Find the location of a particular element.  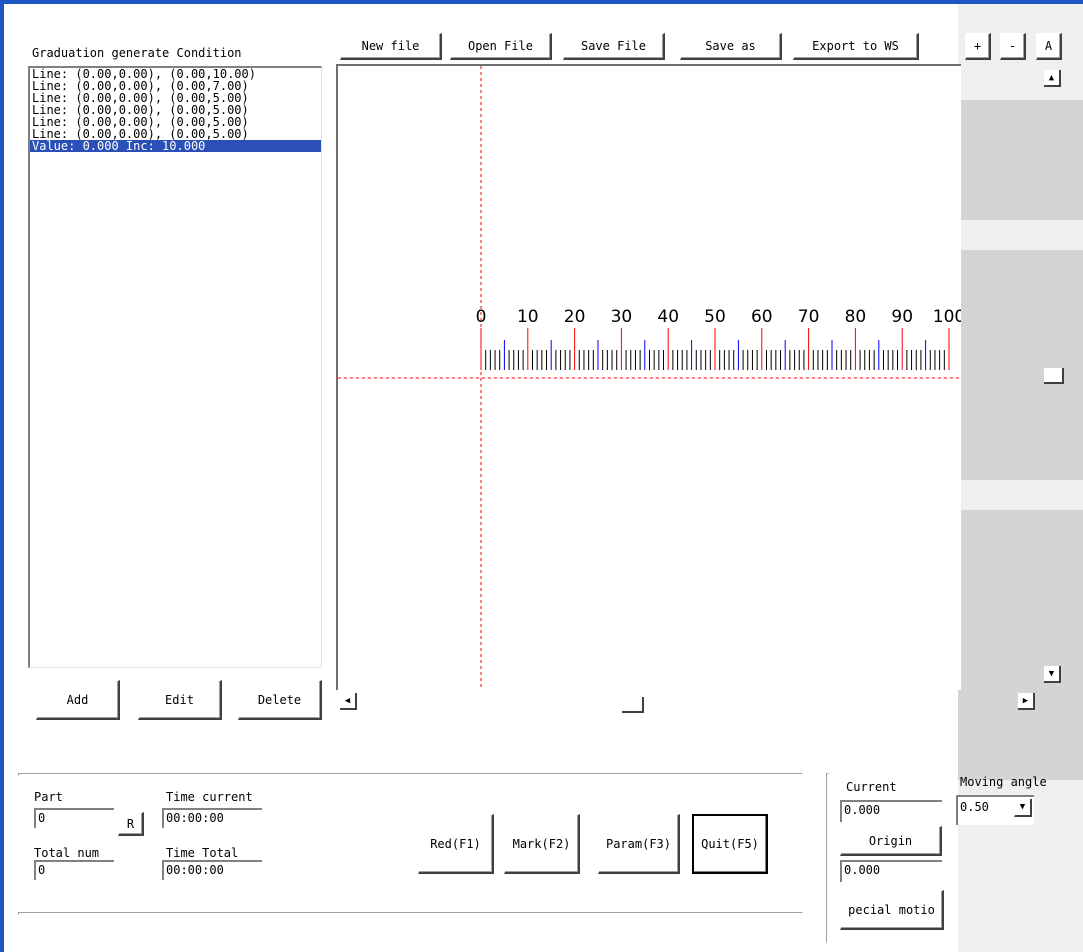

part-field: 0 is located at coordinates (74, 818).